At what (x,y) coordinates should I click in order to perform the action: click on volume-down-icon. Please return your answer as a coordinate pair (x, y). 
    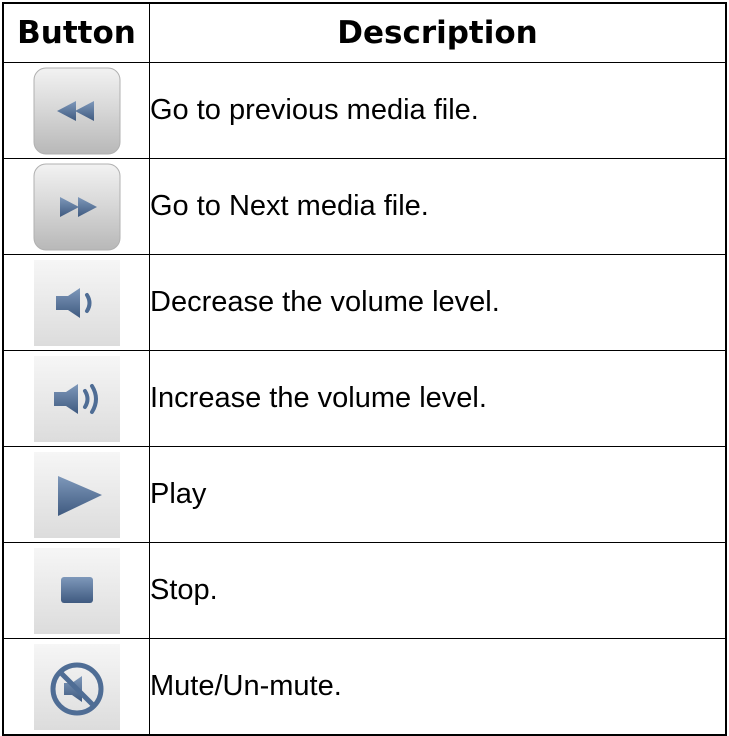
    Looking at the image, I should click on (76, 302).